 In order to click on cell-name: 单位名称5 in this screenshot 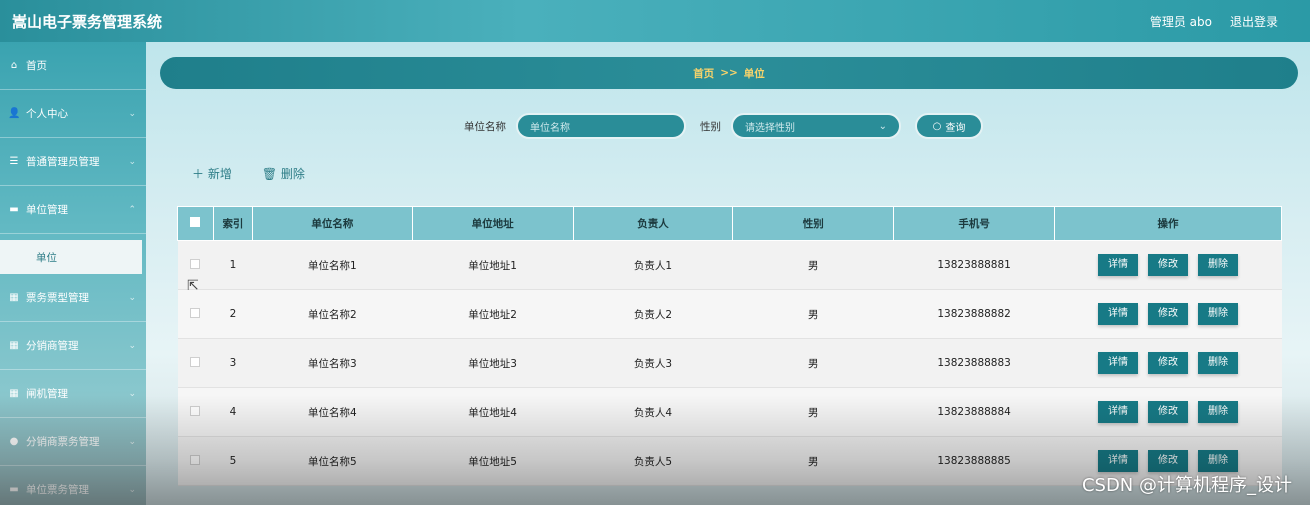, I will do `click(332, 461)`.